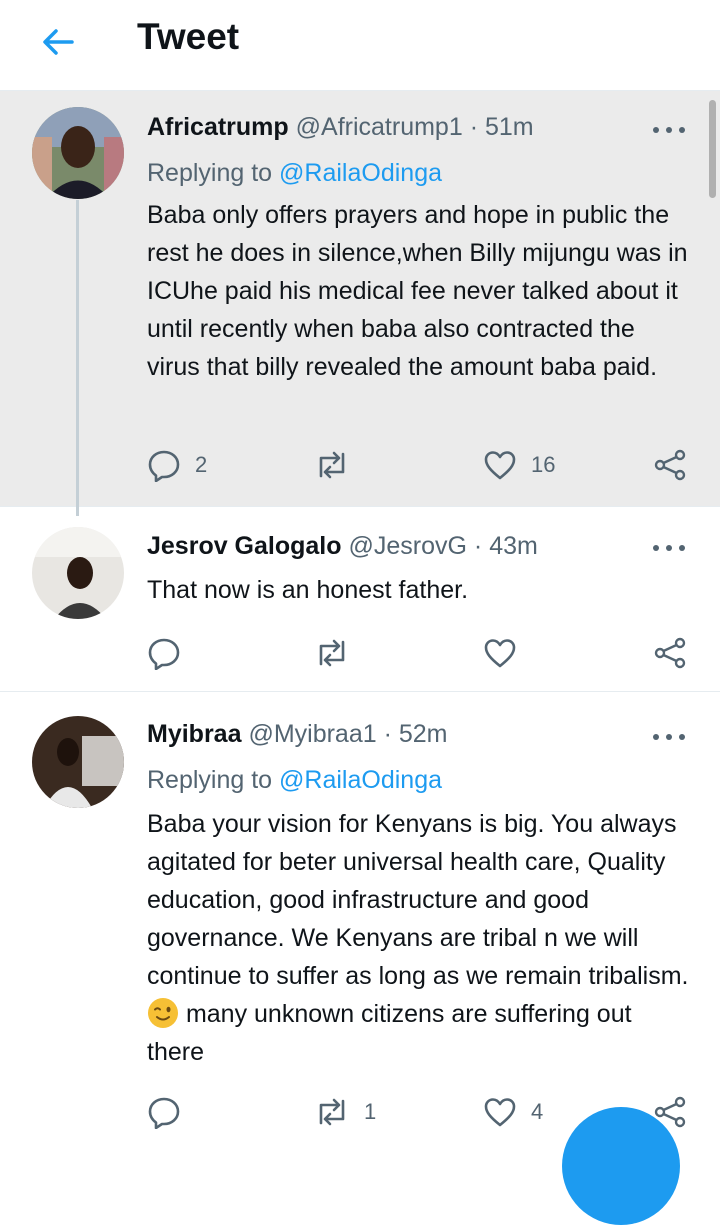 The height and width of the screenshot is (1225, 720). I want to click on retweet-button: 1, so click(345, 1112).